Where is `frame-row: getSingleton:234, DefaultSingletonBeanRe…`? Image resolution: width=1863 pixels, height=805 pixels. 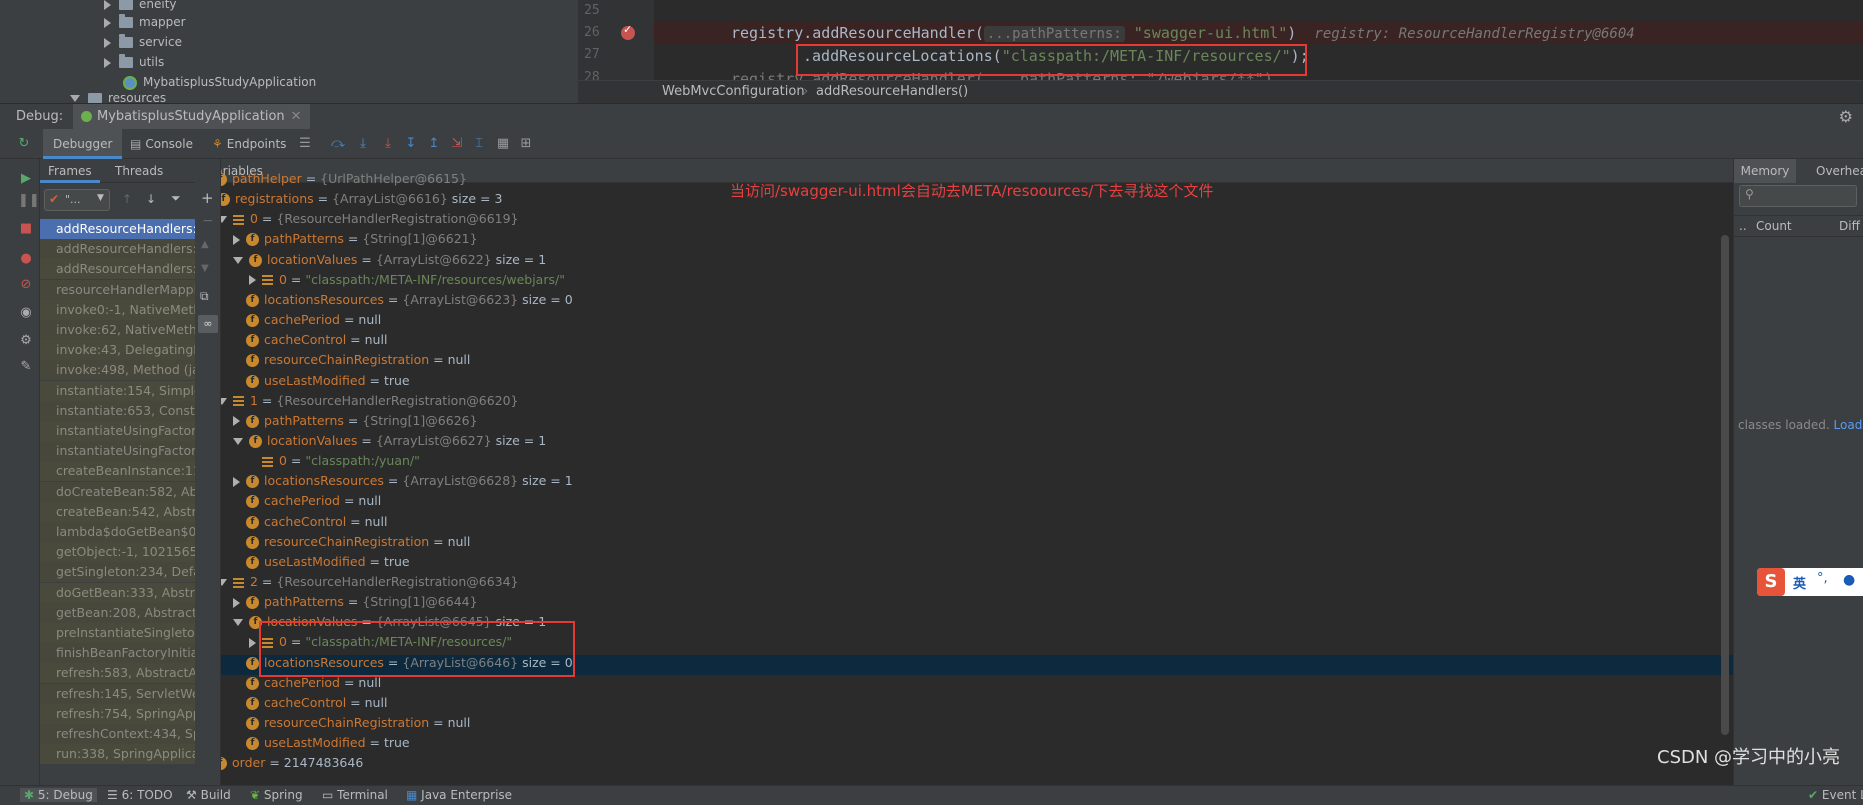
frame-row: getSingleton:234, DefaultSingletonBeanRe… is located at coordinates (117, 572).